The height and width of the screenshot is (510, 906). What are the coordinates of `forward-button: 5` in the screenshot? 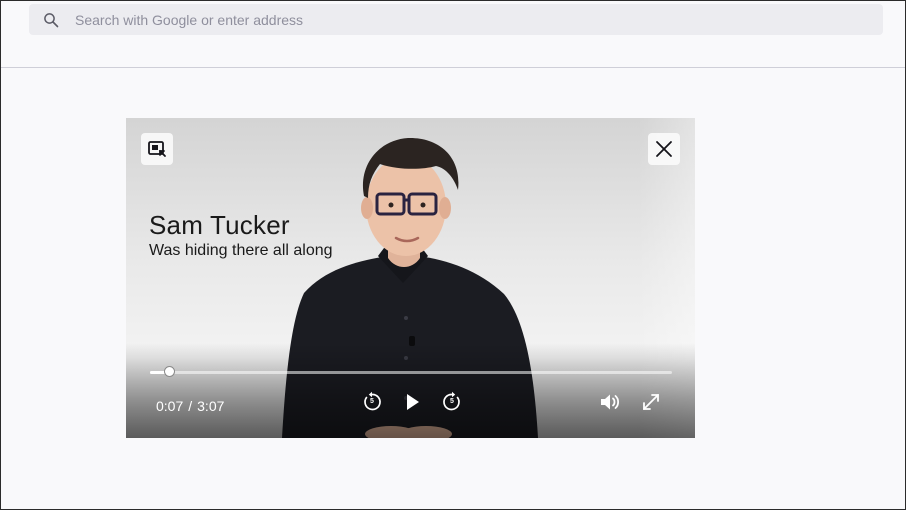 It's located at (452, 402).